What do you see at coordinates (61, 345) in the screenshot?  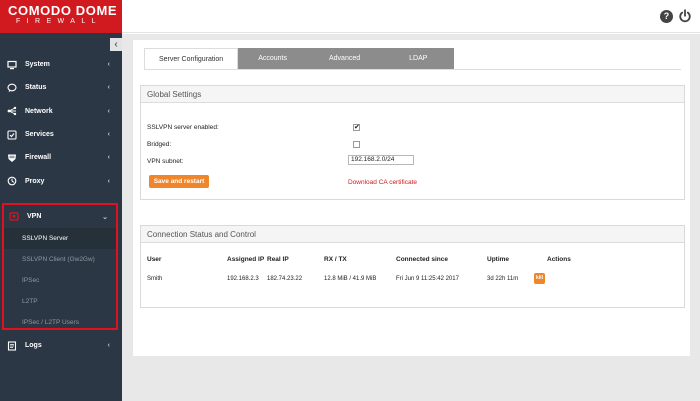 I see `sidebar-item-logs: Logs ‹` at bounding box center [61, 345].